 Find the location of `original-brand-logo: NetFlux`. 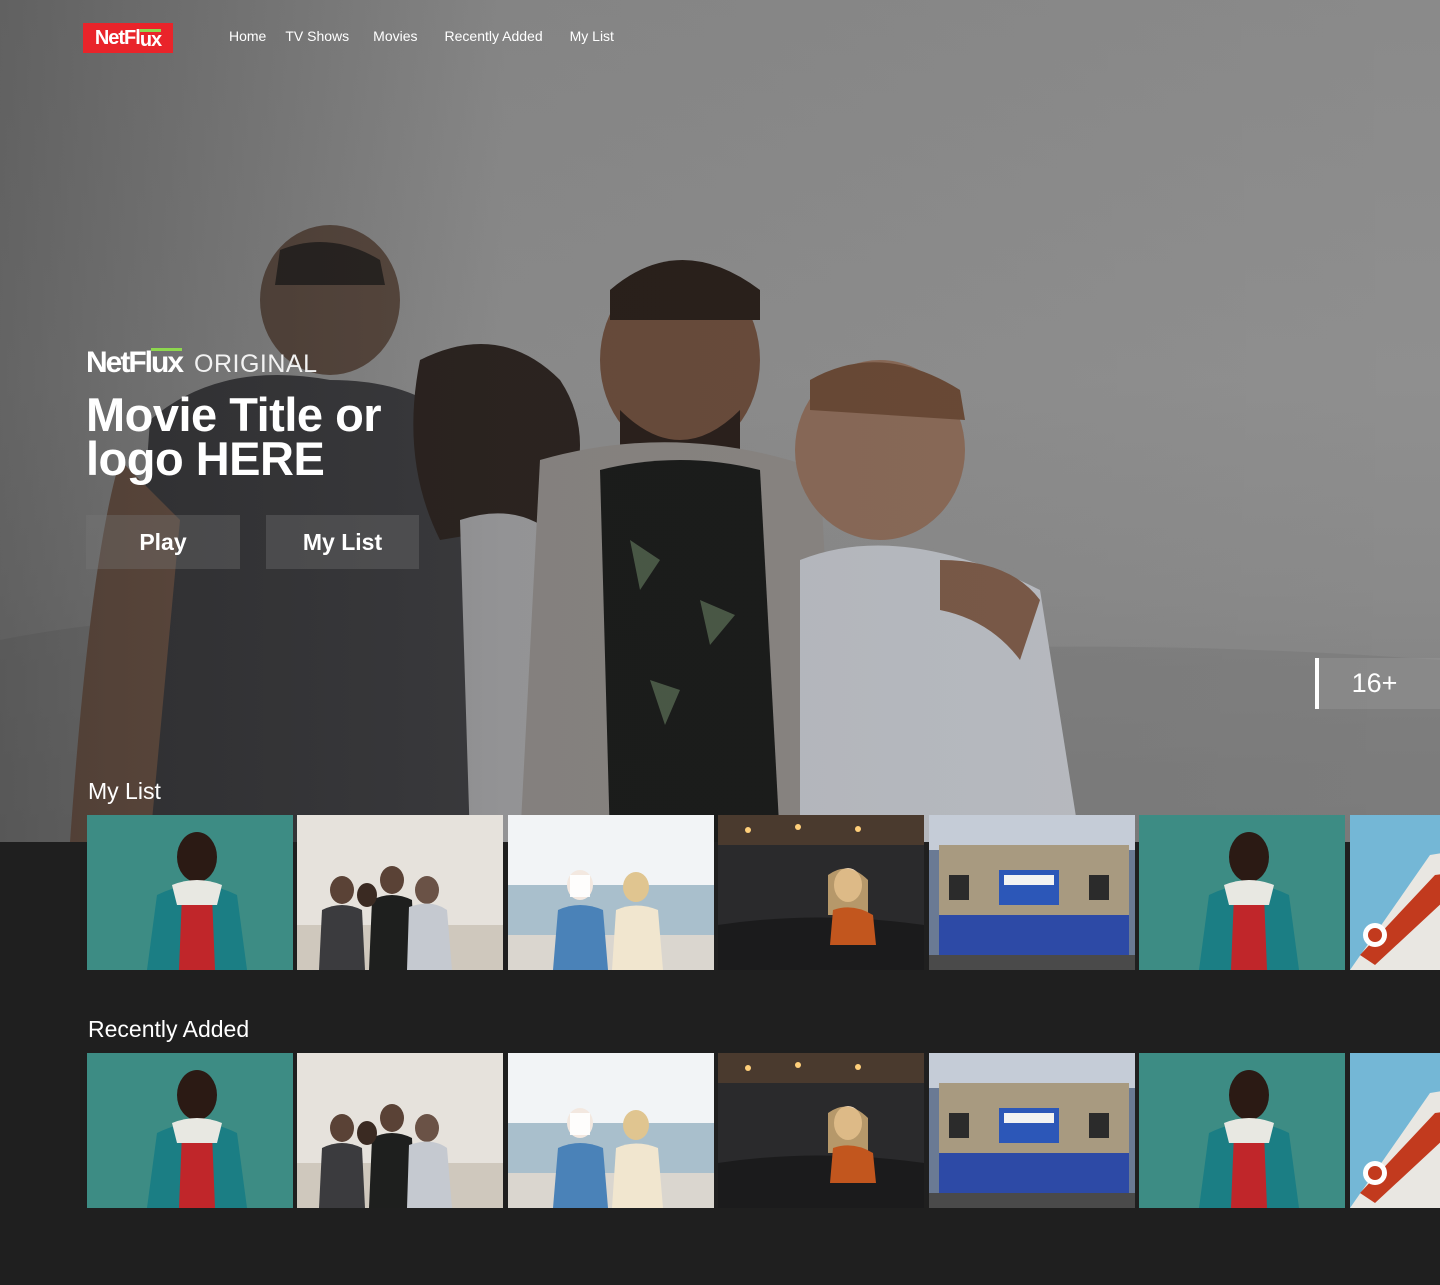

original-brand-logo: NetFlux is located at coordinates (135, 363).